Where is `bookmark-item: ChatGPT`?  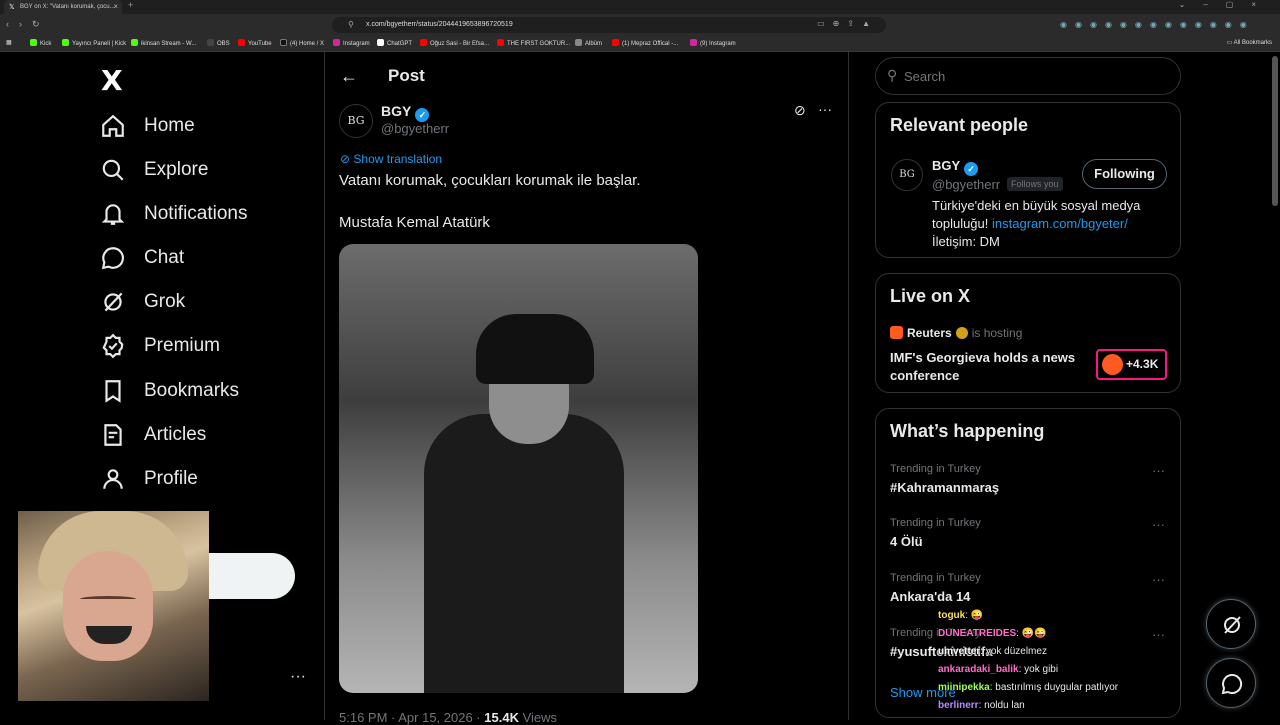 bookmark-item: ChatGPT is located at coordinates (394, 43).